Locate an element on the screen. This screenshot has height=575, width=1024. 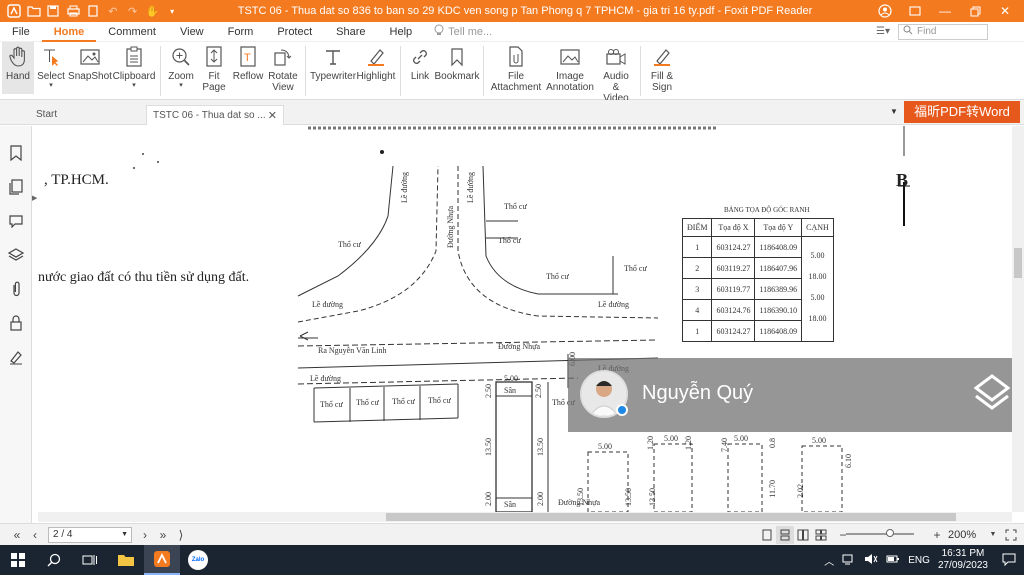
horizontal-scroll-thumb is located at coordinates (671, 517).